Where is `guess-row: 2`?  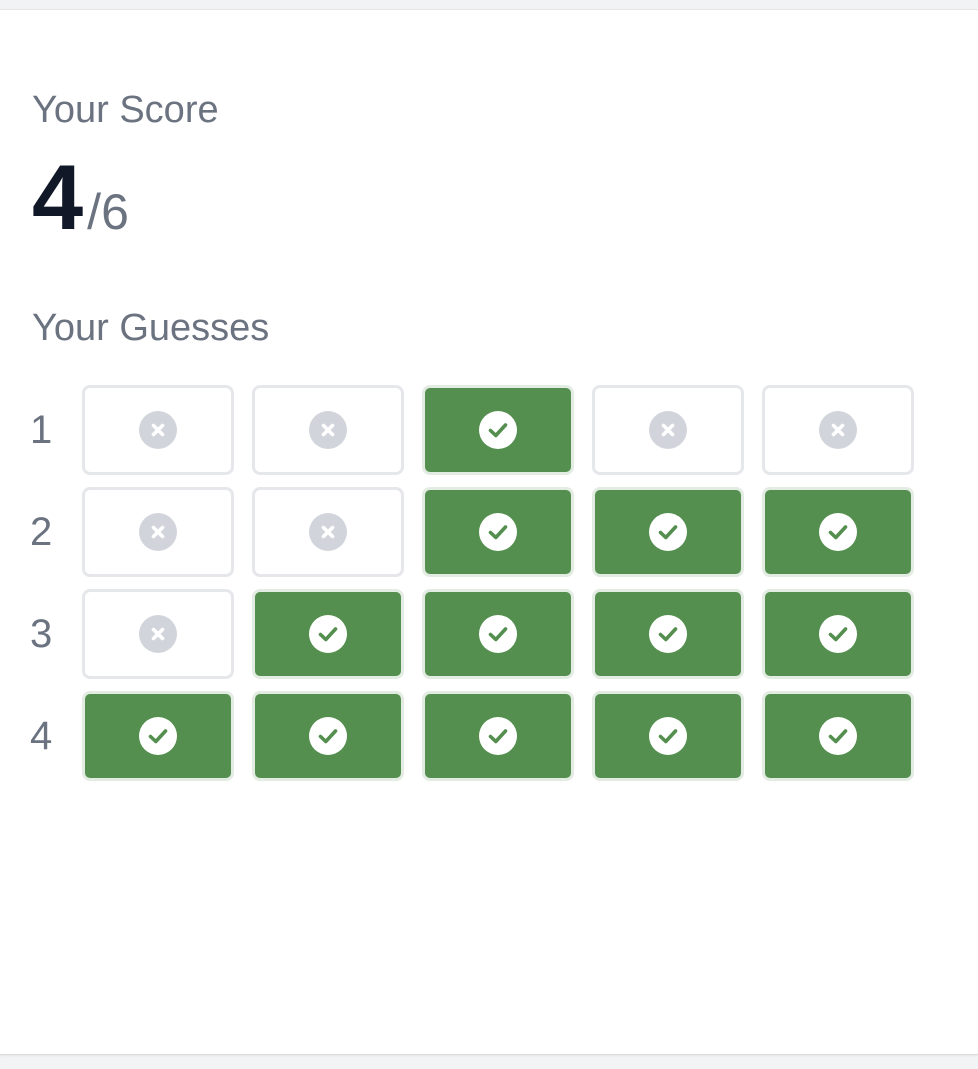 guess-row: 2 is located at coordinates (478, 532).